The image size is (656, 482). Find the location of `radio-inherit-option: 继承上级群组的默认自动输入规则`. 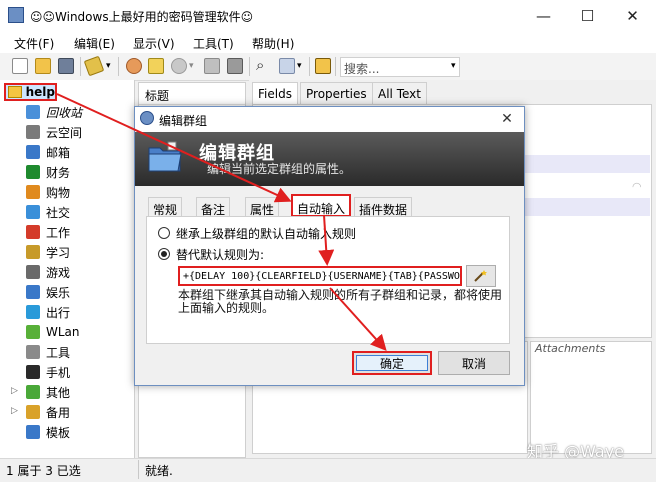

radio-inherit-option: 继承上级群组的默认自动输入规则 is located at coordinates (257, 233).